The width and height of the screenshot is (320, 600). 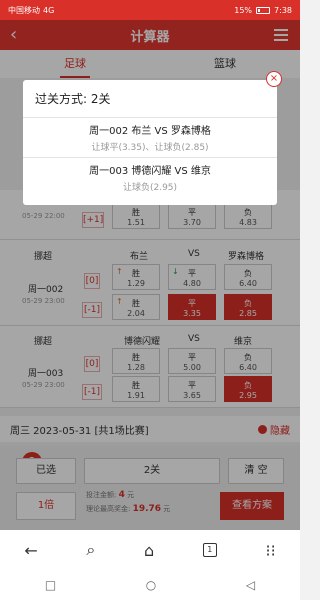 What do you see at coordinates (263, 10) in the screenshot?
I see `battery-icon` at bounding box center [263, 10].